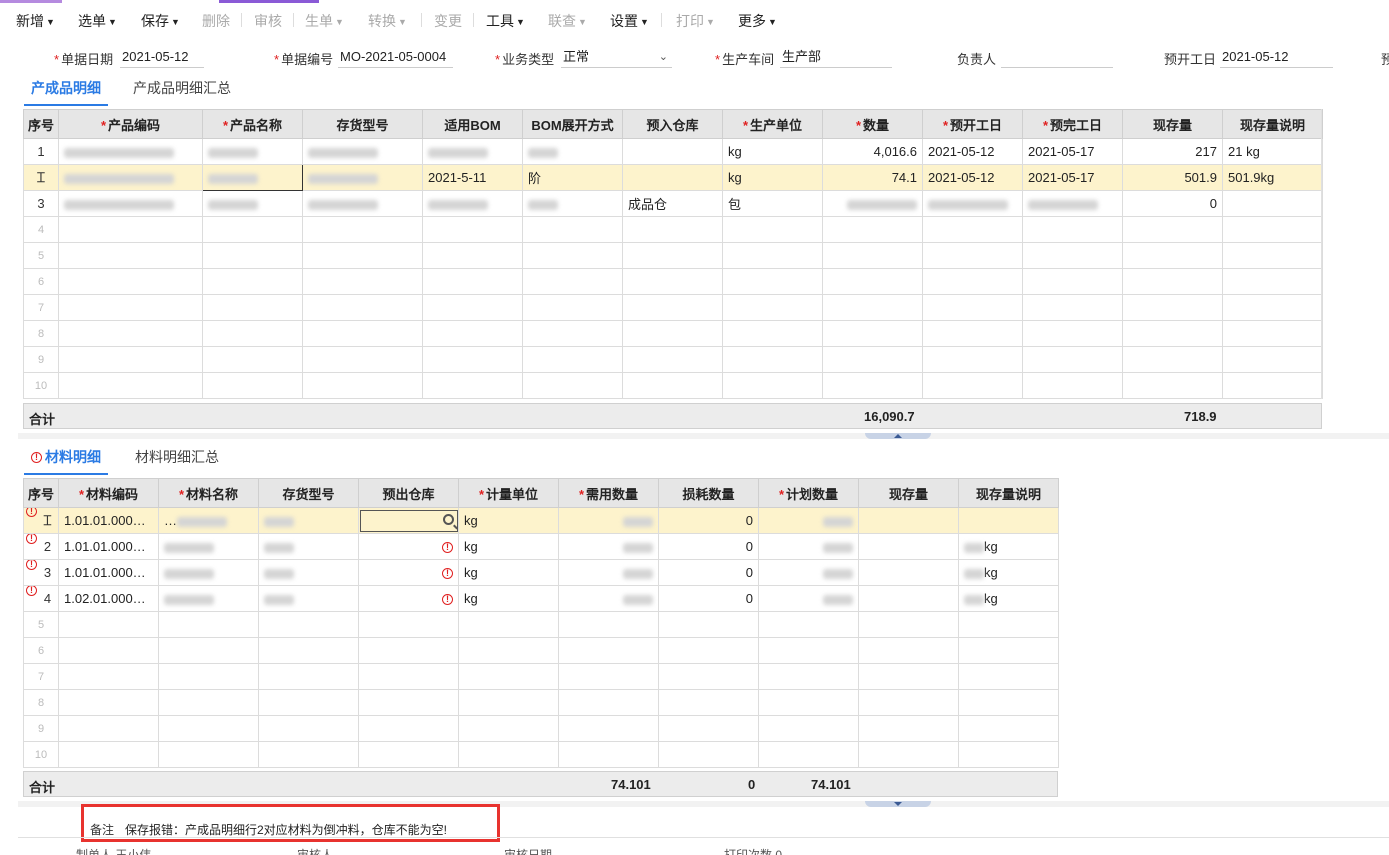  I want to click on table-cell: 501.9, so click(1172, 177).